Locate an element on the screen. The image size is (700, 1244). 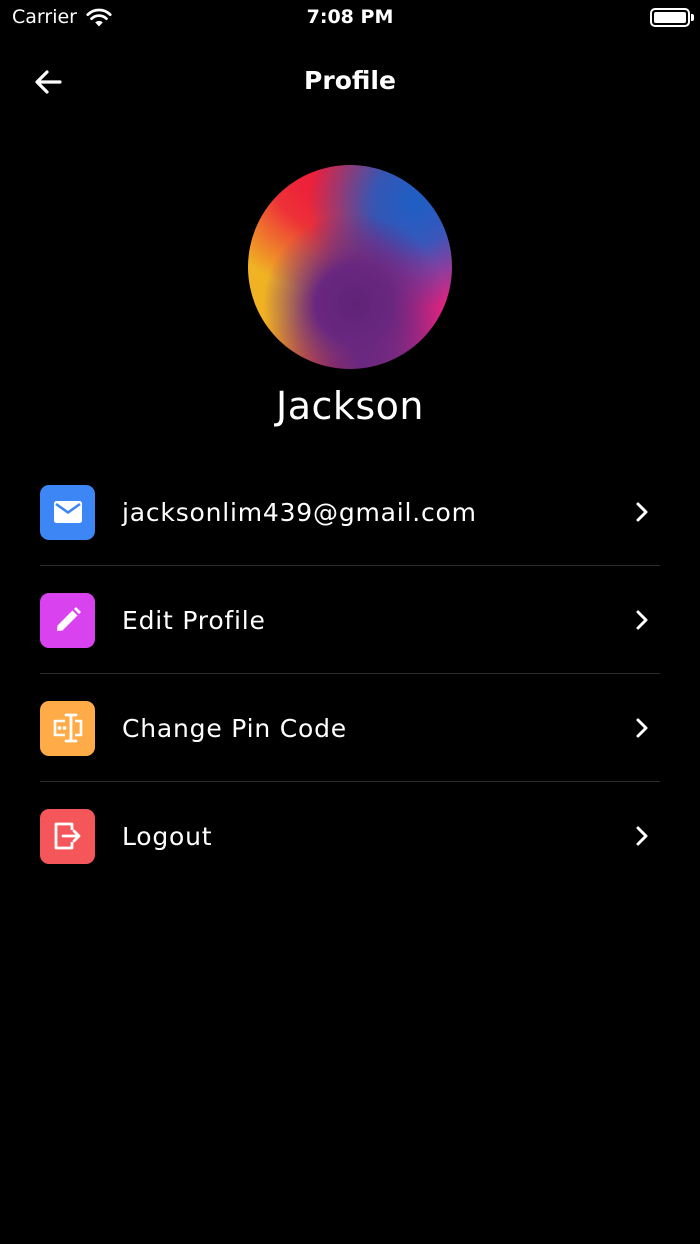
change-pin-icon-tile is located at coordinates (67, 728).